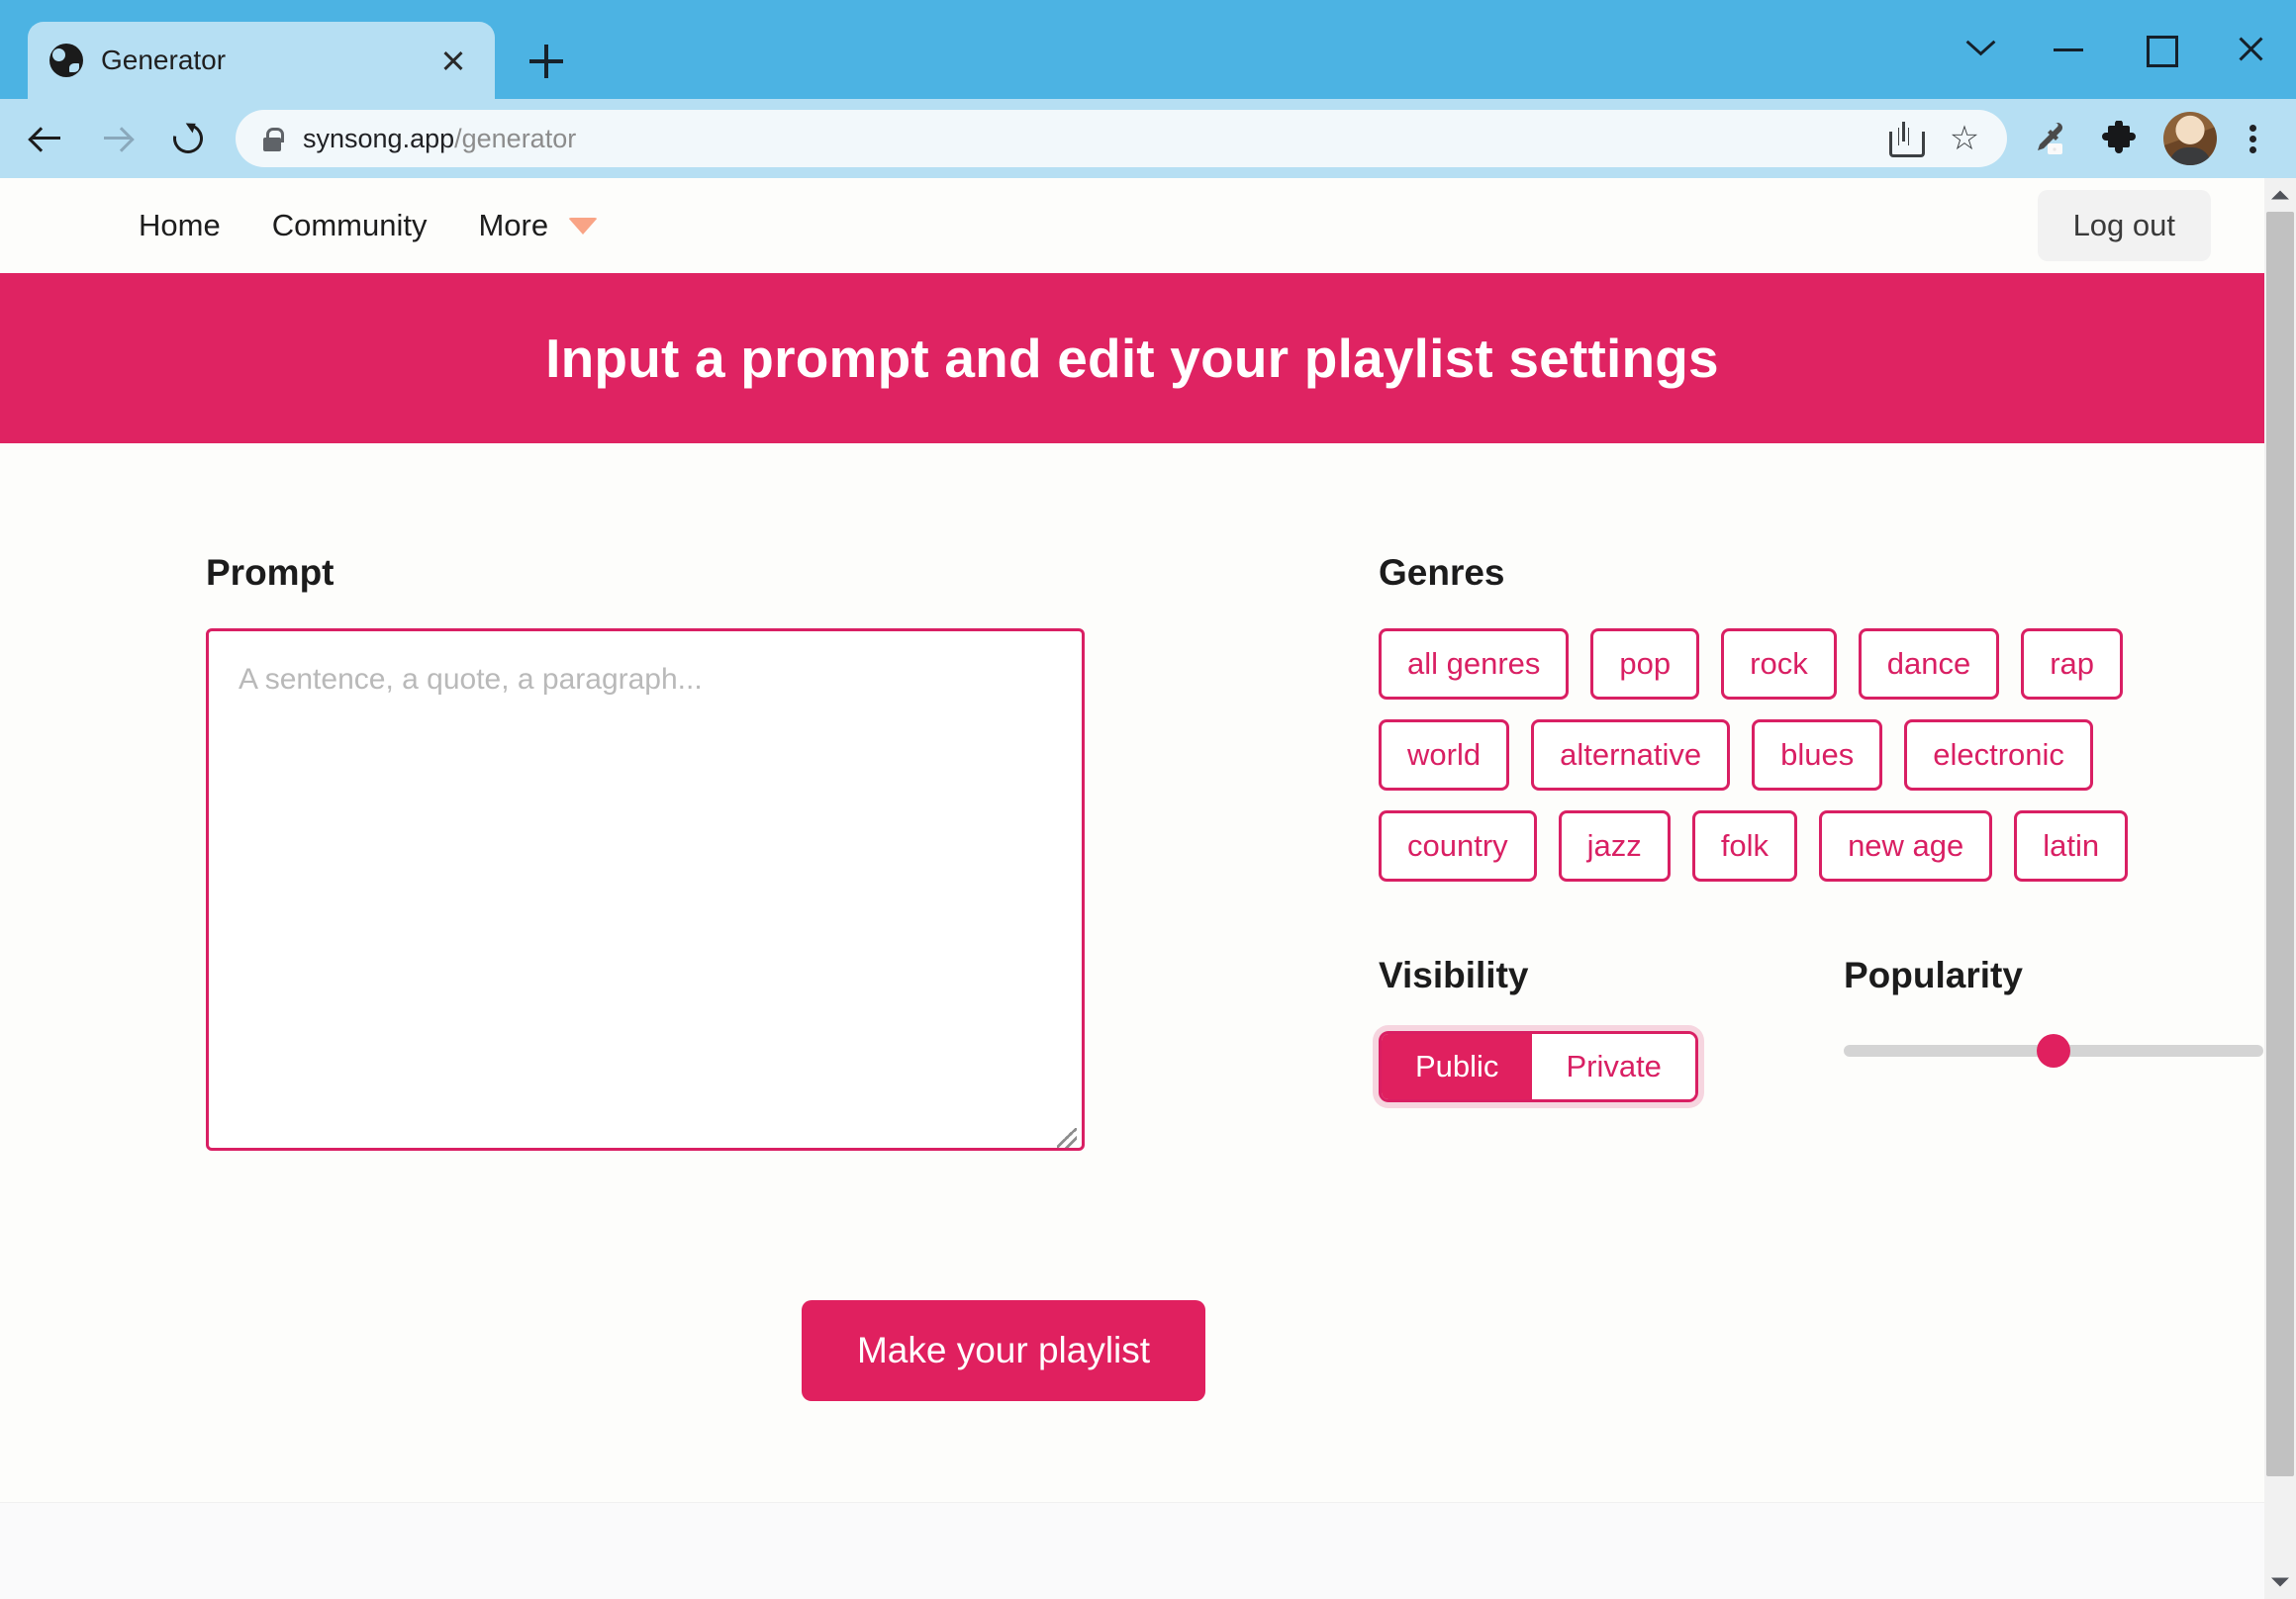  Describe the element at coordinates (2053, 1028) in the screenshot. I see `popularity-section: Popularity` at that location.